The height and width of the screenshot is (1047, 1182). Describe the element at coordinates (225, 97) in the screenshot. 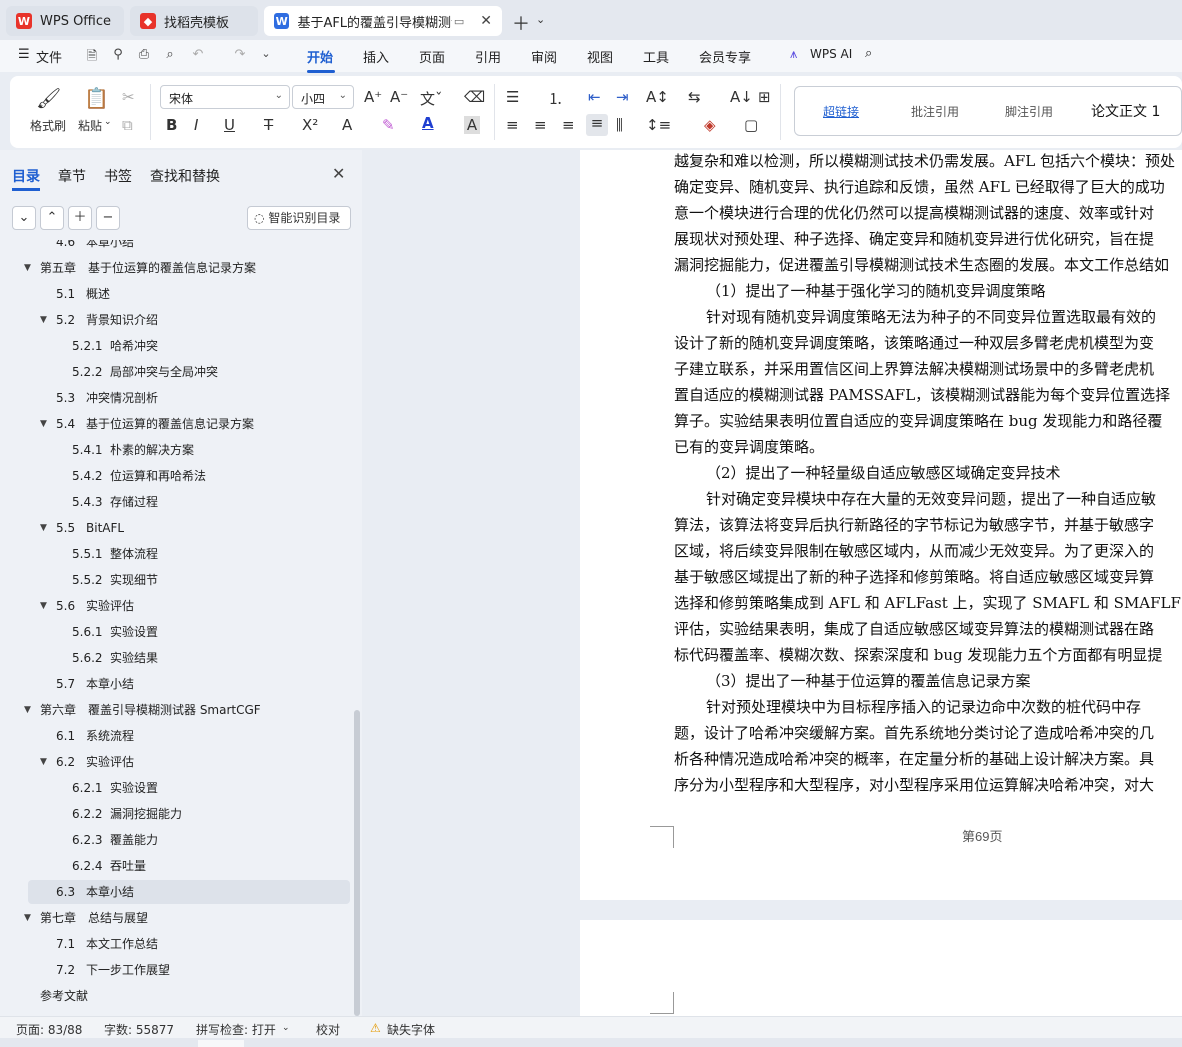

I see `font-name-select: 宋体 ⌄` at that location.